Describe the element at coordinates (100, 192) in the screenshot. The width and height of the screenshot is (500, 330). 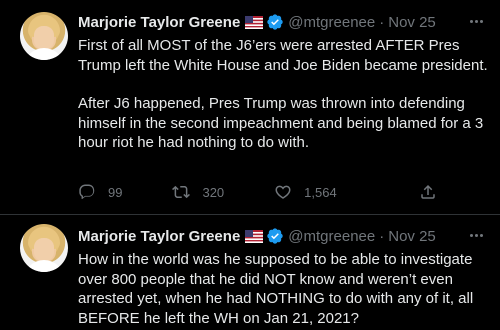
I see `reply-button: 99` at that location.